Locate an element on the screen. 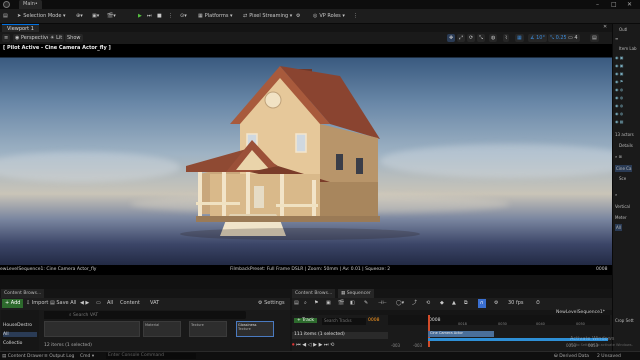 This screenshot has height=360, width=640. nav-back-icon: ◀ ▶ is located at coordinates (84, 303).